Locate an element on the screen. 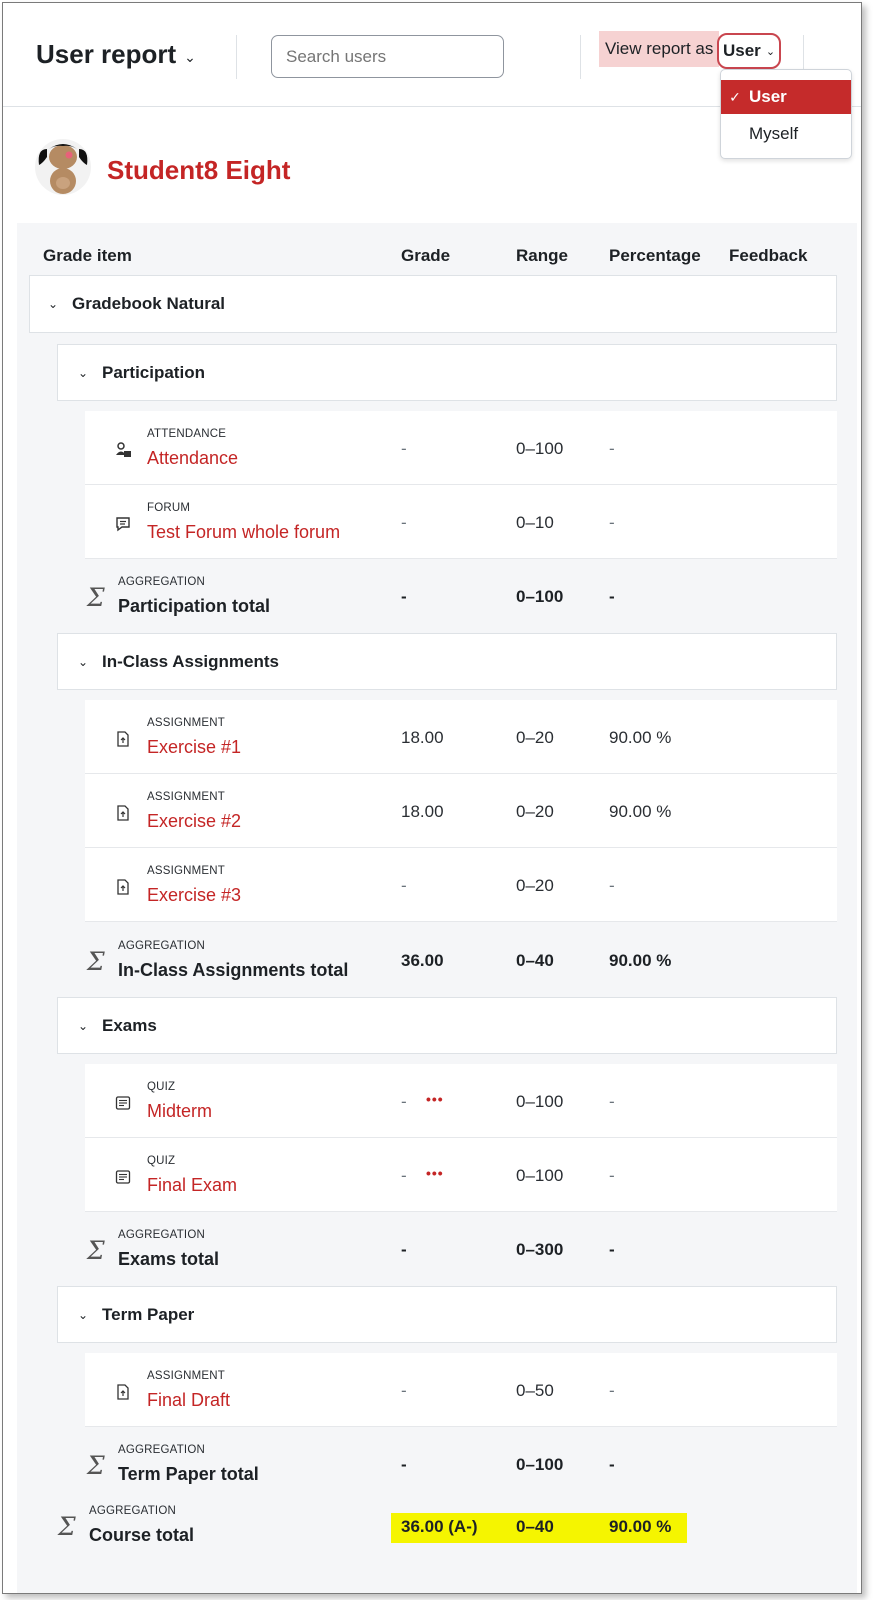 The image size is (876, 1600). check-icon: ✓ is located at coordinates (735, 96).